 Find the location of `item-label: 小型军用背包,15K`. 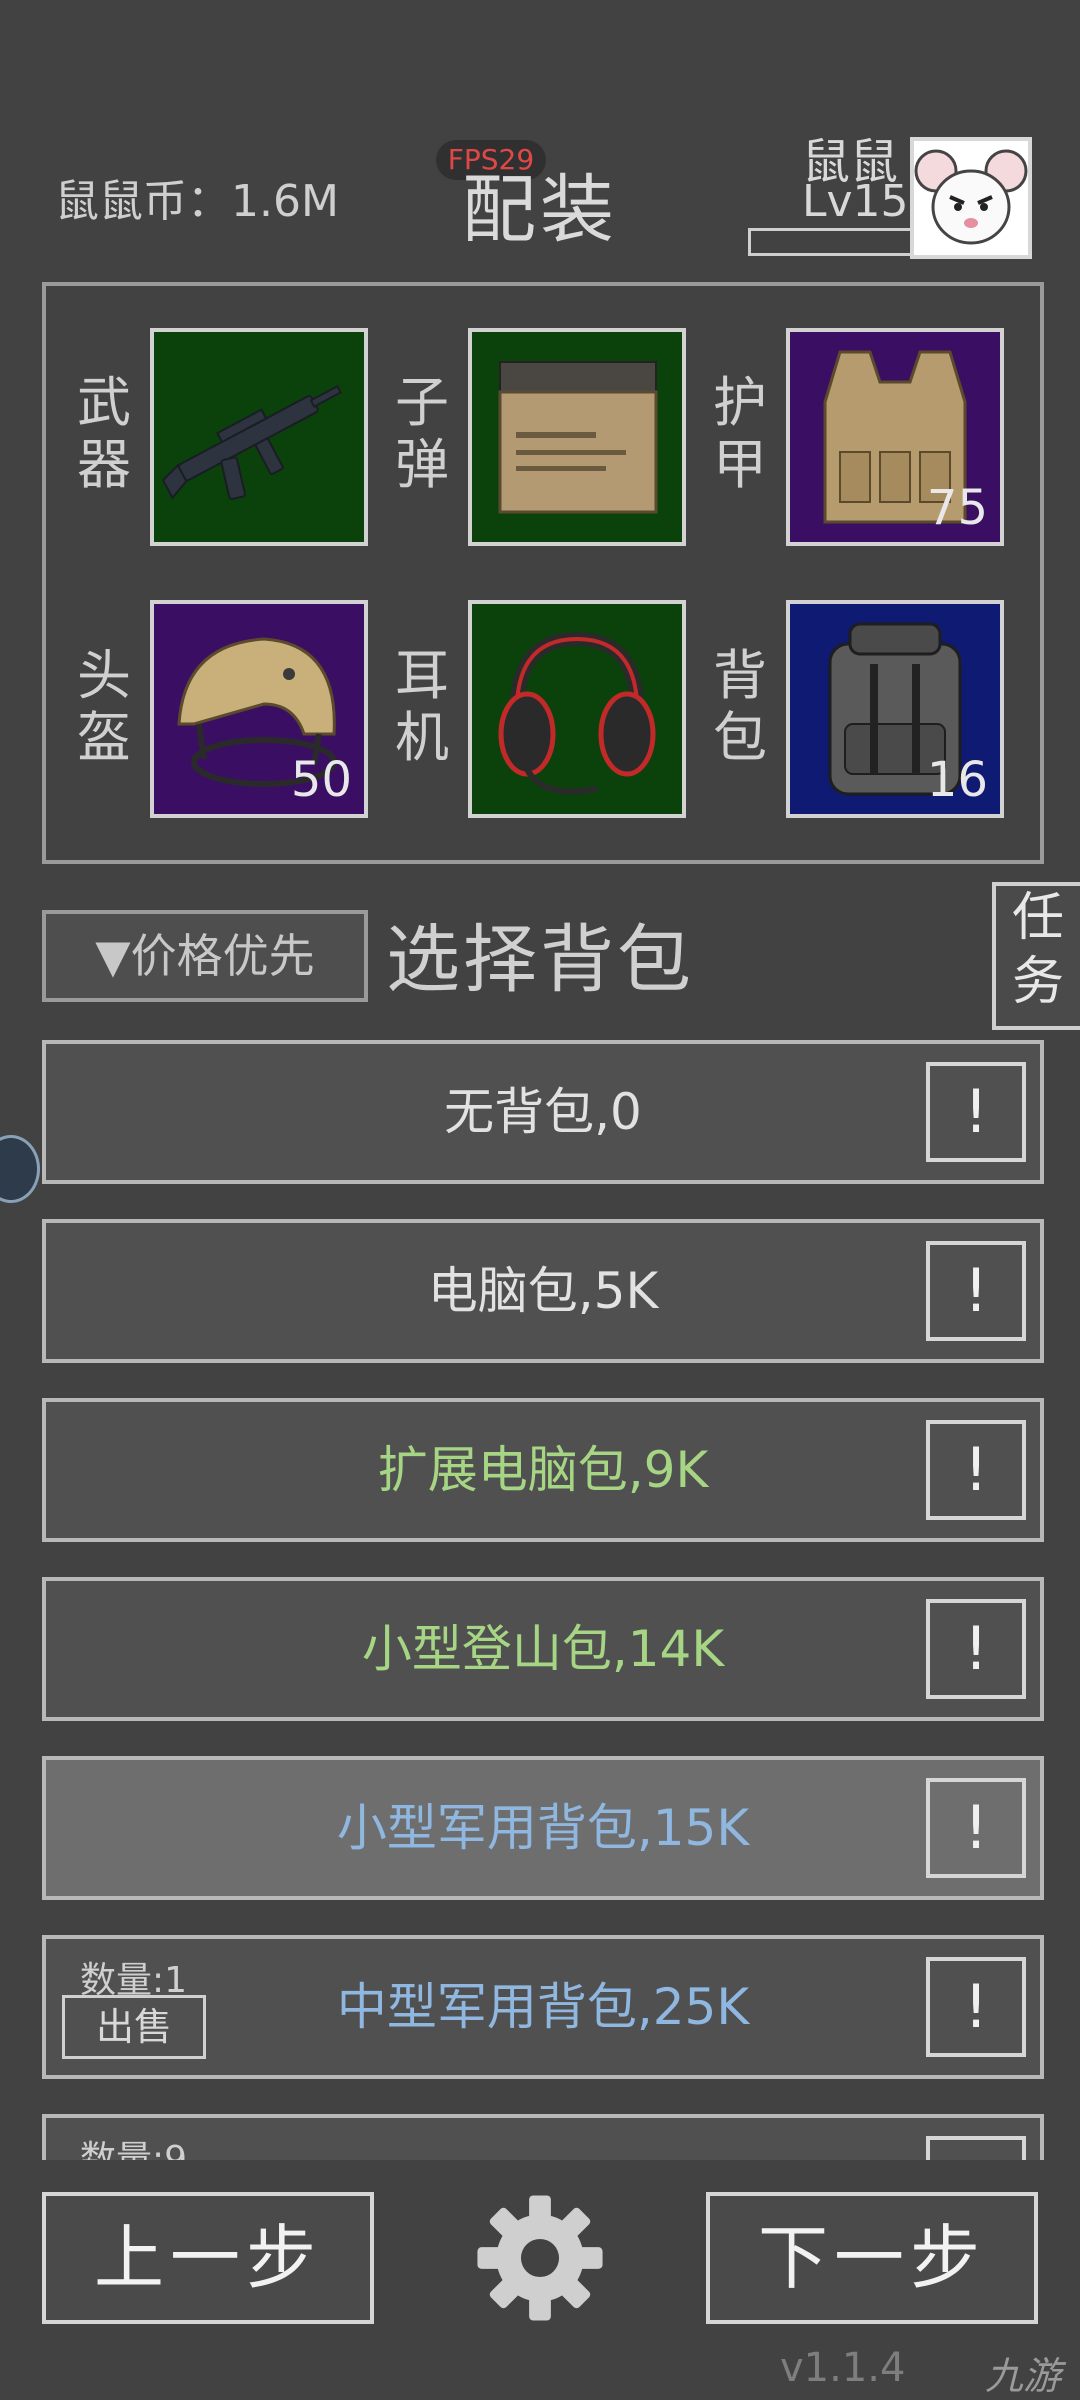

item-label: 小型军用背包,15K is located at coordinates (543, 1828).